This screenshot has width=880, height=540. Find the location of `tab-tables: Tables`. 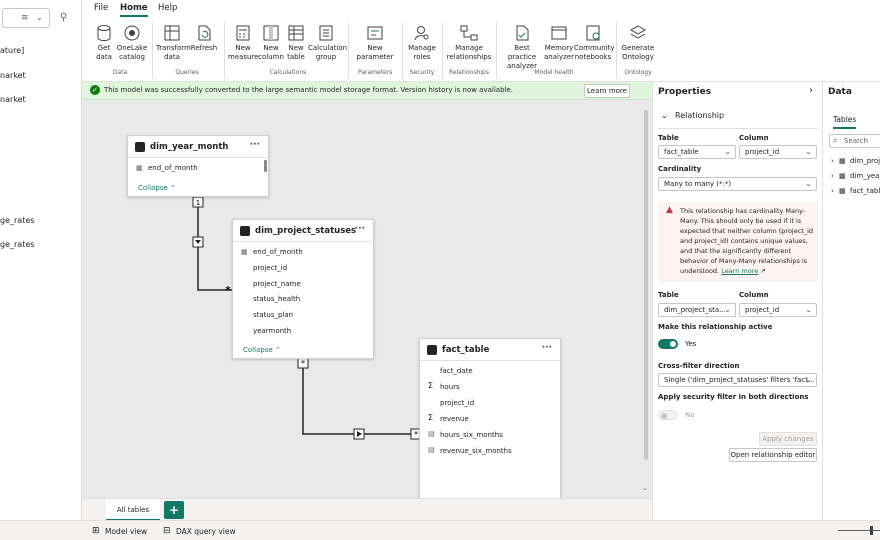

tab-tables: Tables is located at coordinates (845, 122).